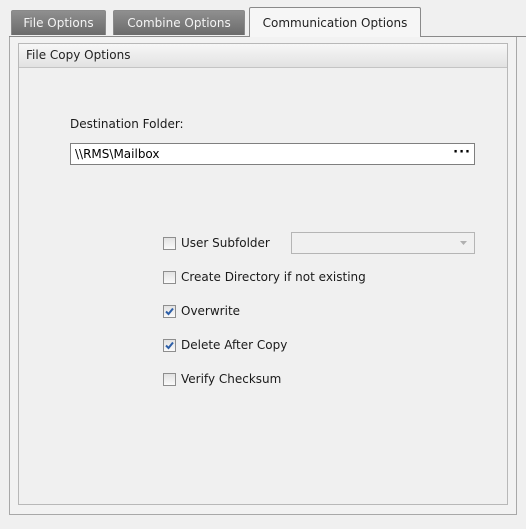  I want to click on user-subfolder-dropdown, so click(383, 243).